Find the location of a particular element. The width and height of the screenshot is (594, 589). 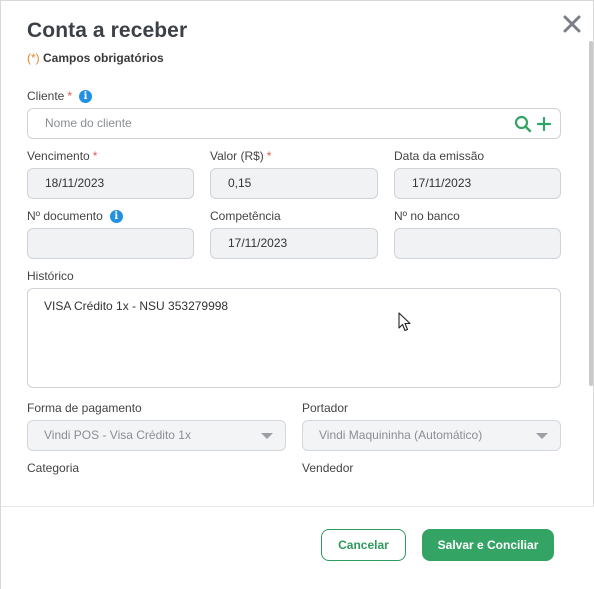

vencimento-input: 18/11/2023 is located at coordinates (110, 183).